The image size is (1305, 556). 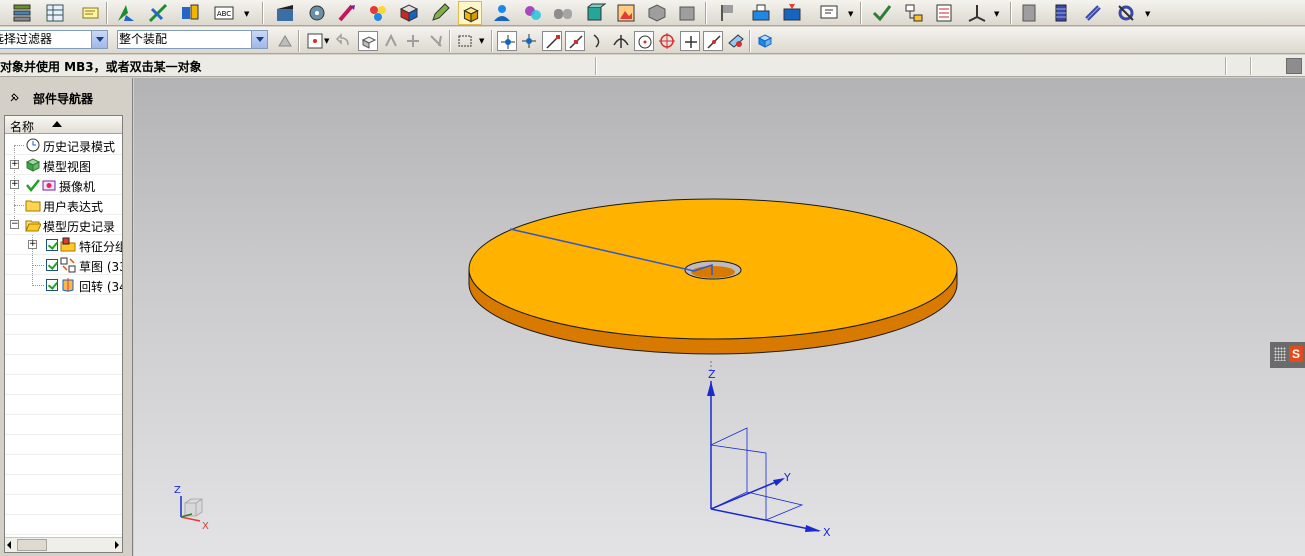 I want to click on selection-scope-value: 整个装配, so click(x=143, y=39).